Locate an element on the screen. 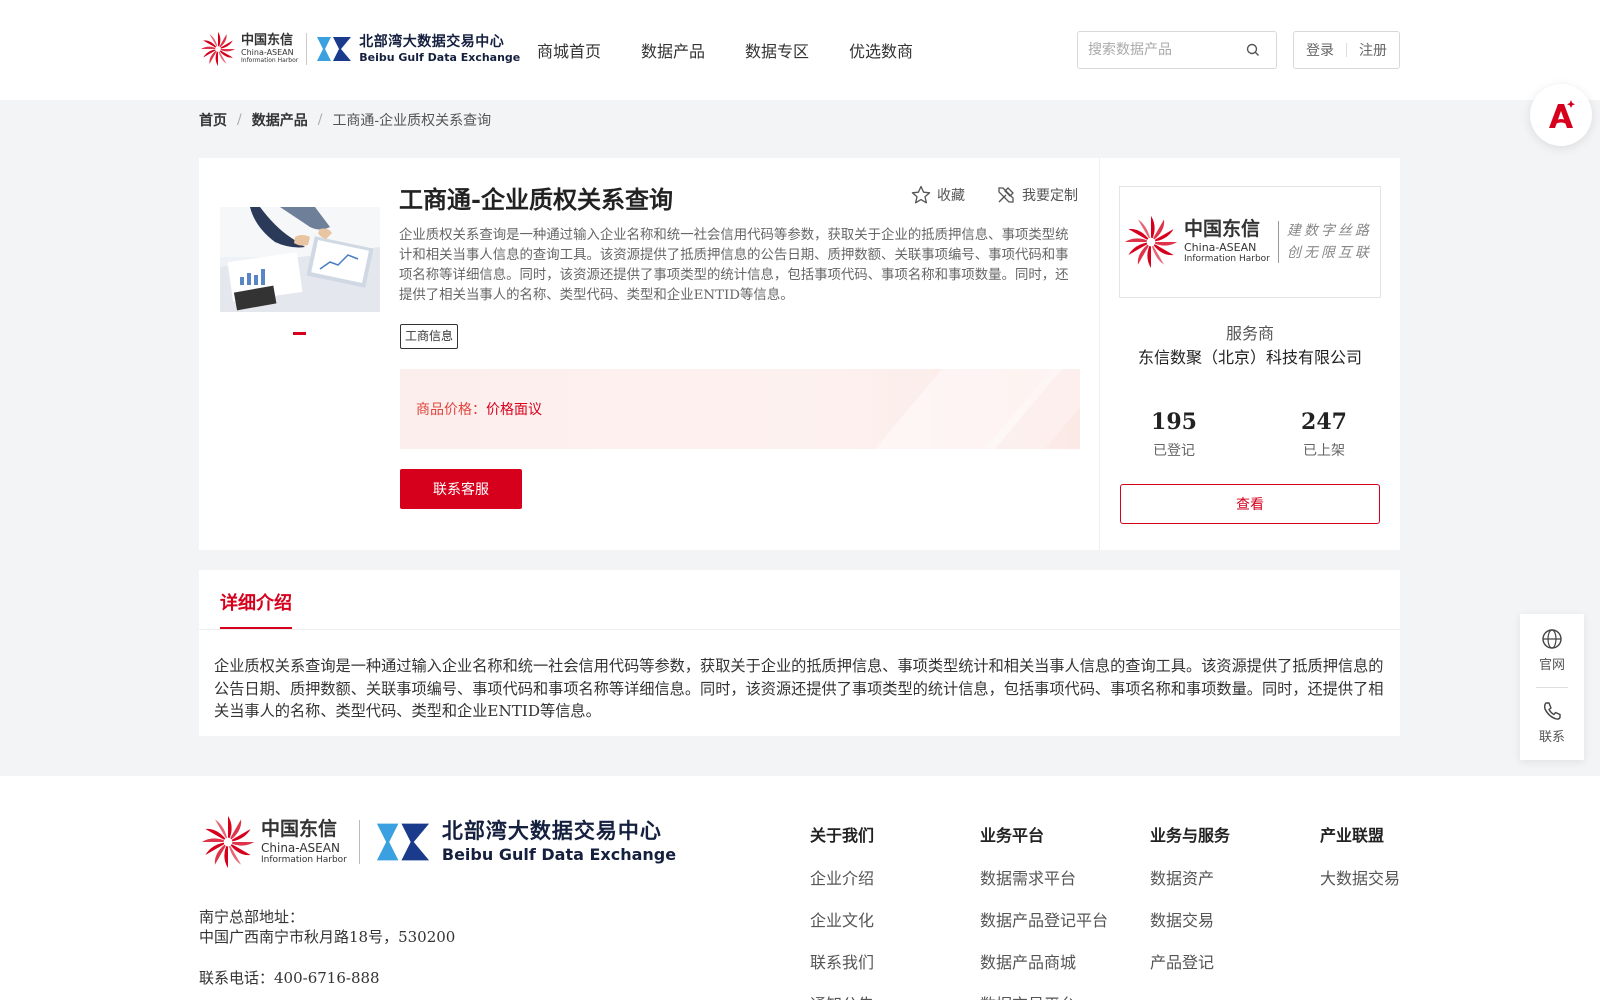  slogan-line-2: 创无限互联 is located at coordinates (1329, 253).